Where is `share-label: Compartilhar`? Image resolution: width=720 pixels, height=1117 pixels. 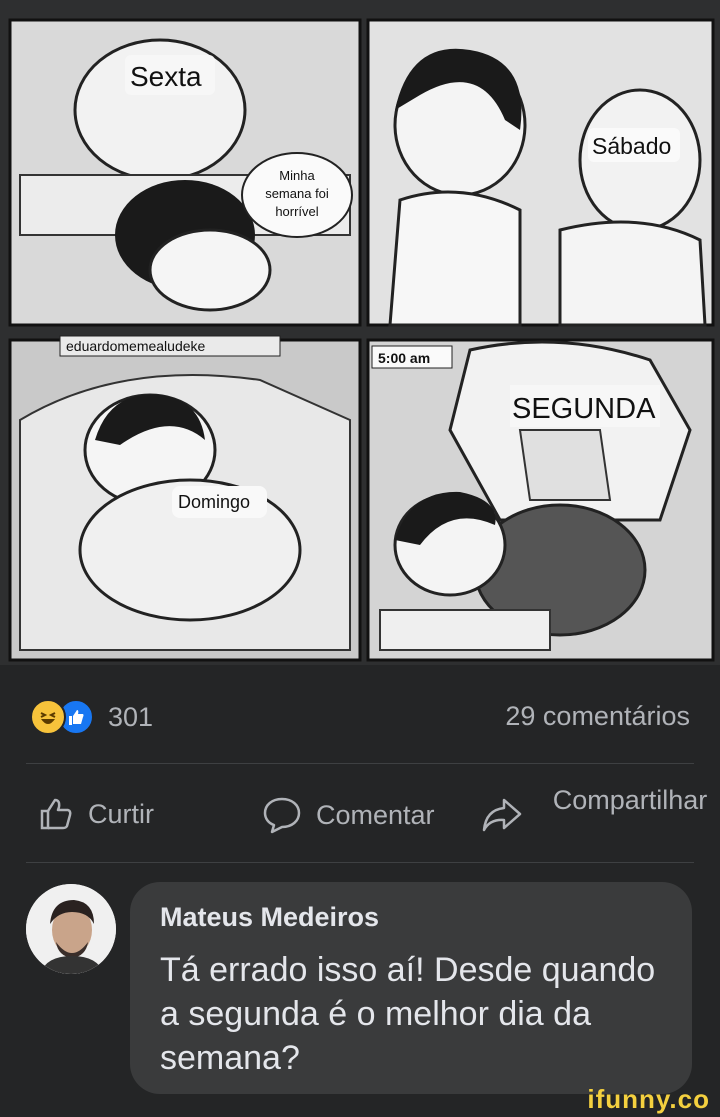 share-label: Compartilhar is located at coordinates (630, 800).